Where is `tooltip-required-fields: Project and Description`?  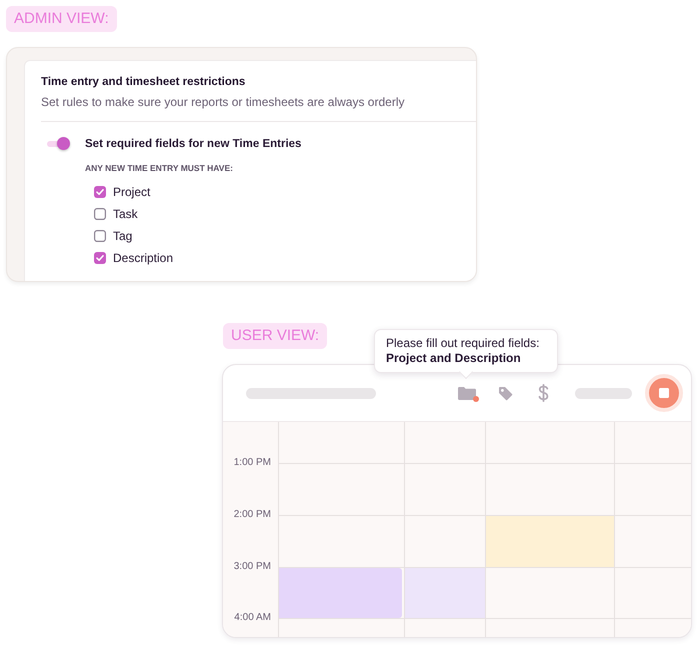
tooltip-required-fields: Project and Description is located at coordinates (466, 358).